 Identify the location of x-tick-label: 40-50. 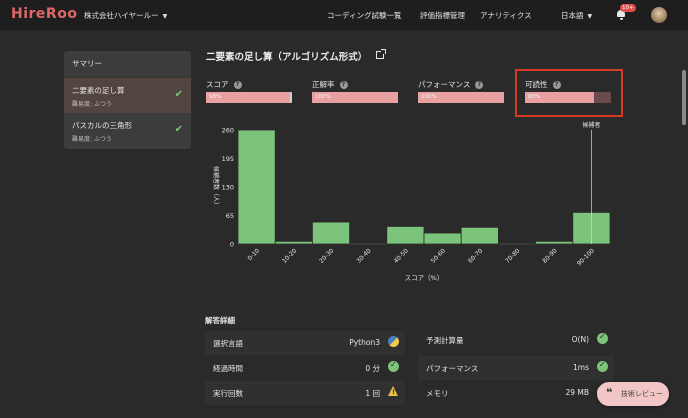
(401, 255).